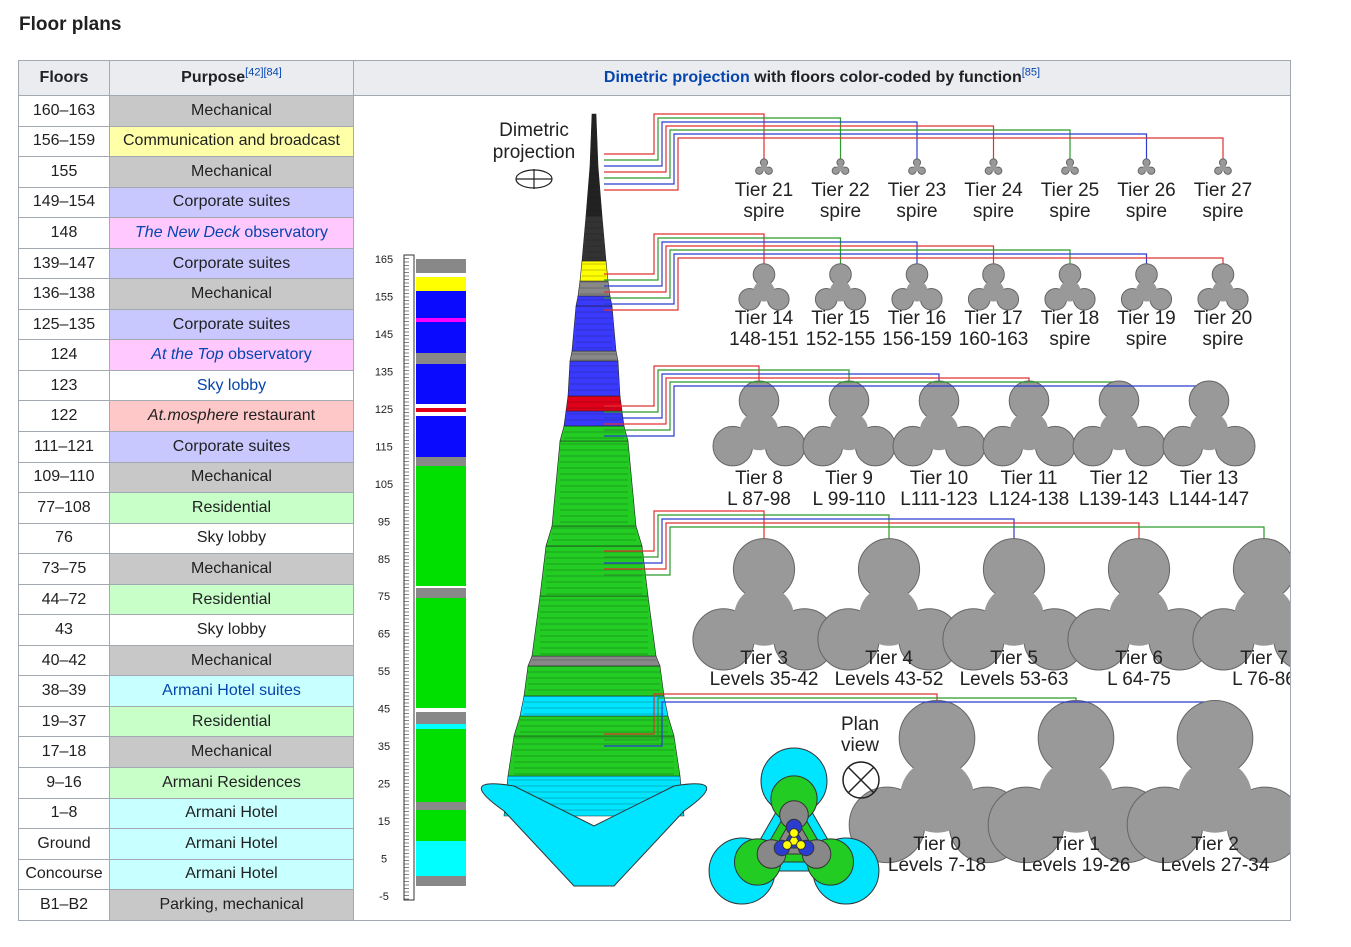 The width and height of the screenshot is (1351, 947). I want to click on tier-range-label: L 99-110, so click(849, 499).